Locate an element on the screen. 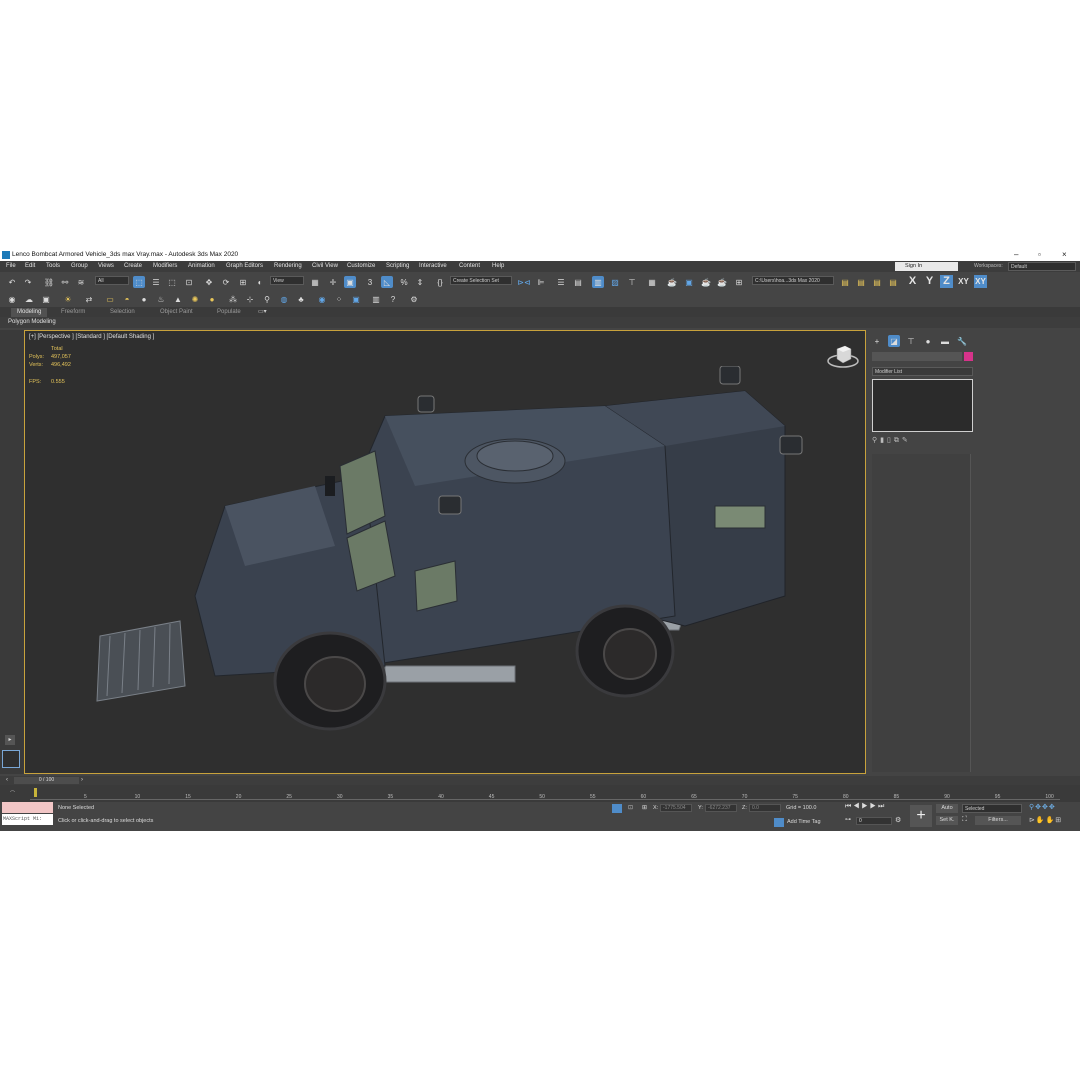  percent-snap-icon: % is located at coordinates (404, 282).